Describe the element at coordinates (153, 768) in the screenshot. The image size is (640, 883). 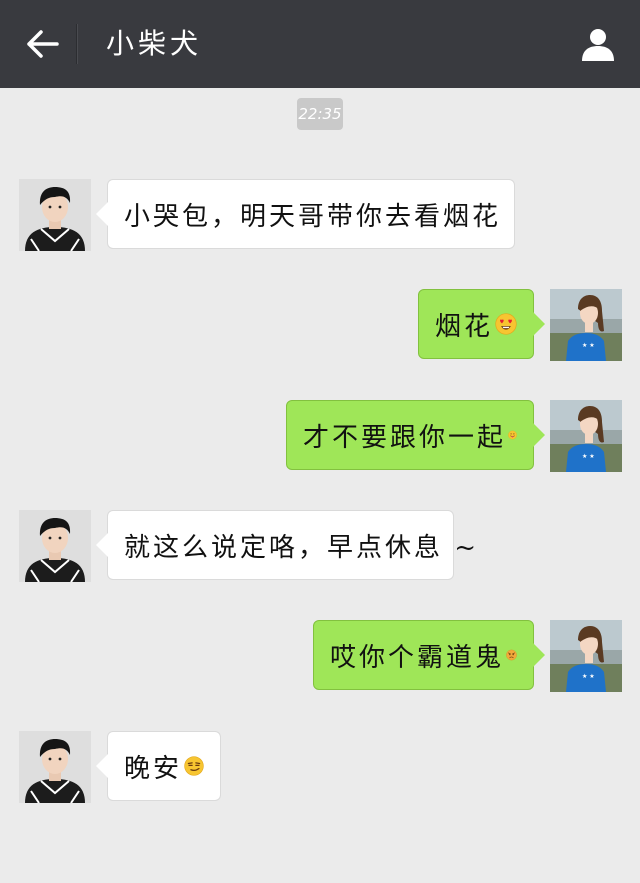
I see `message-text: 晚安` at that location.